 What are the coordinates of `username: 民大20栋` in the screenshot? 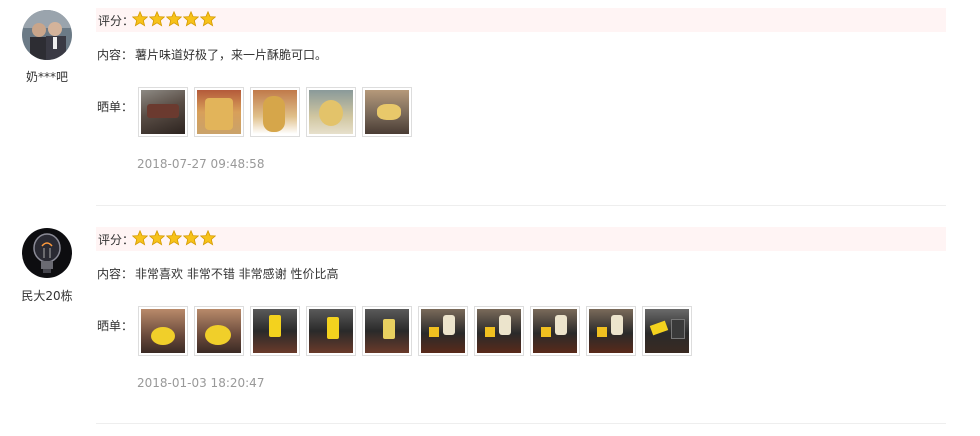 It's located at (47, 295).